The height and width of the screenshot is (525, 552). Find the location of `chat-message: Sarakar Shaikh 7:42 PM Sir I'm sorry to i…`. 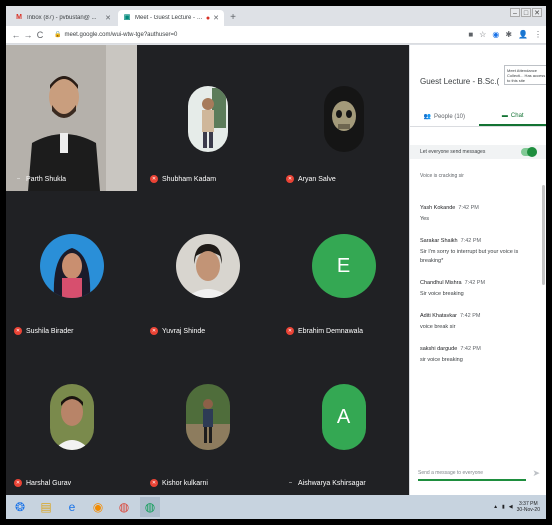

chat-message: Sarakar Shaikh 7:42 PM Sir I'm sorry to i… is located at coordinates (481, 252).